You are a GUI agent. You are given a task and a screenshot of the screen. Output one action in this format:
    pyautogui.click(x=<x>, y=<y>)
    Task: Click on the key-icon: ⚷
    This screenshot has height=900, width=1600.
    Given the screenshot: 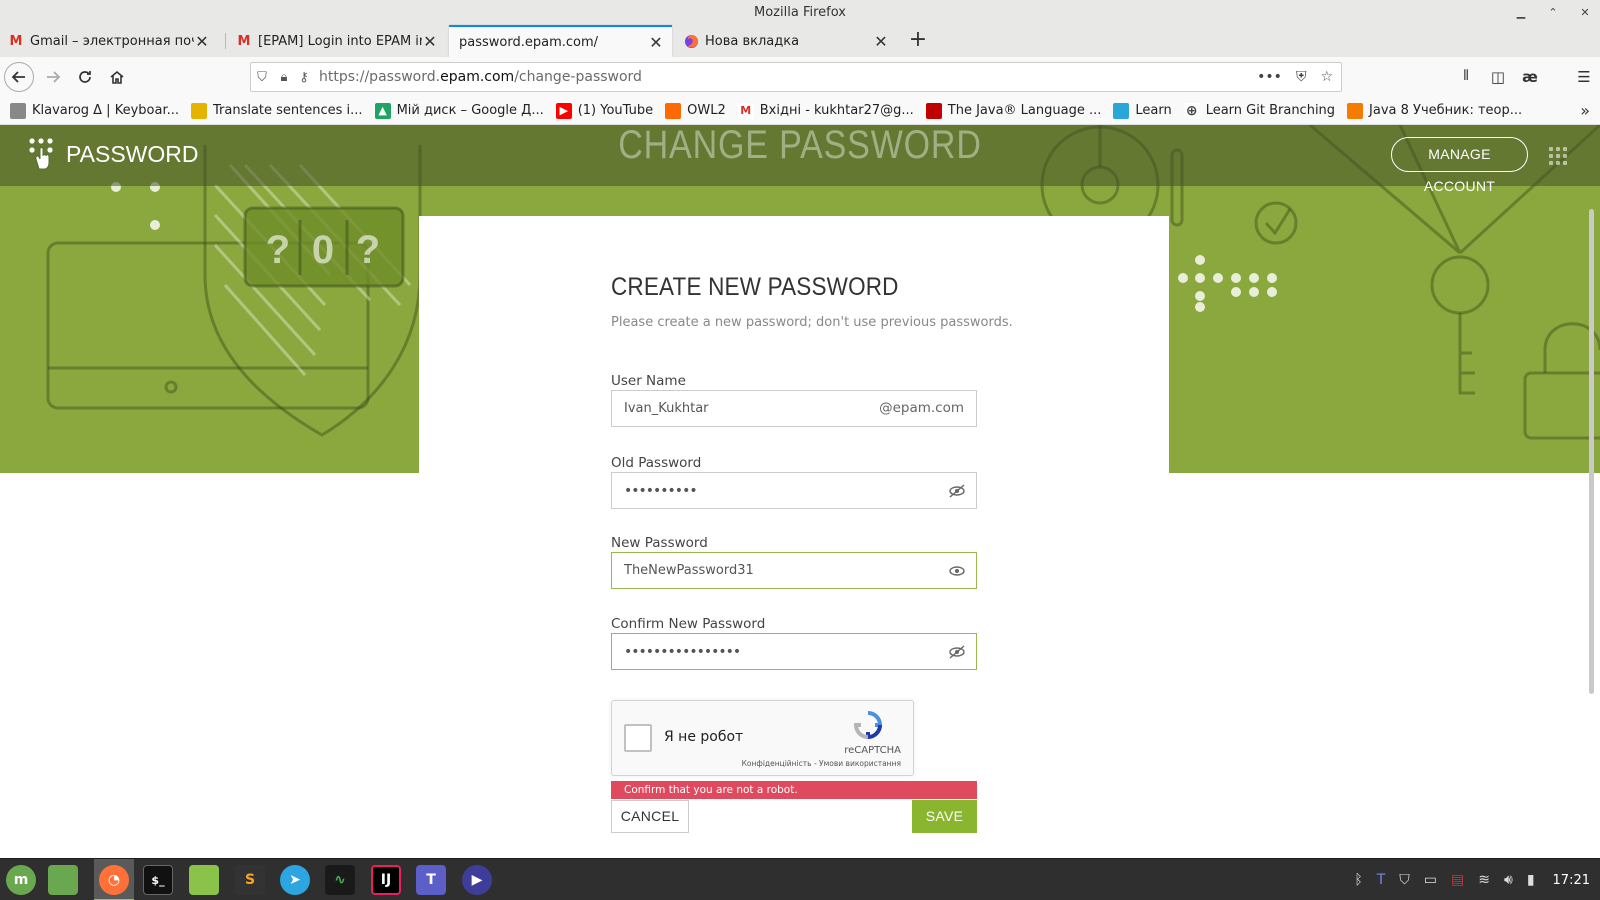 What is the action you would take?
    pyautogui.click(x=304, y=77)
    